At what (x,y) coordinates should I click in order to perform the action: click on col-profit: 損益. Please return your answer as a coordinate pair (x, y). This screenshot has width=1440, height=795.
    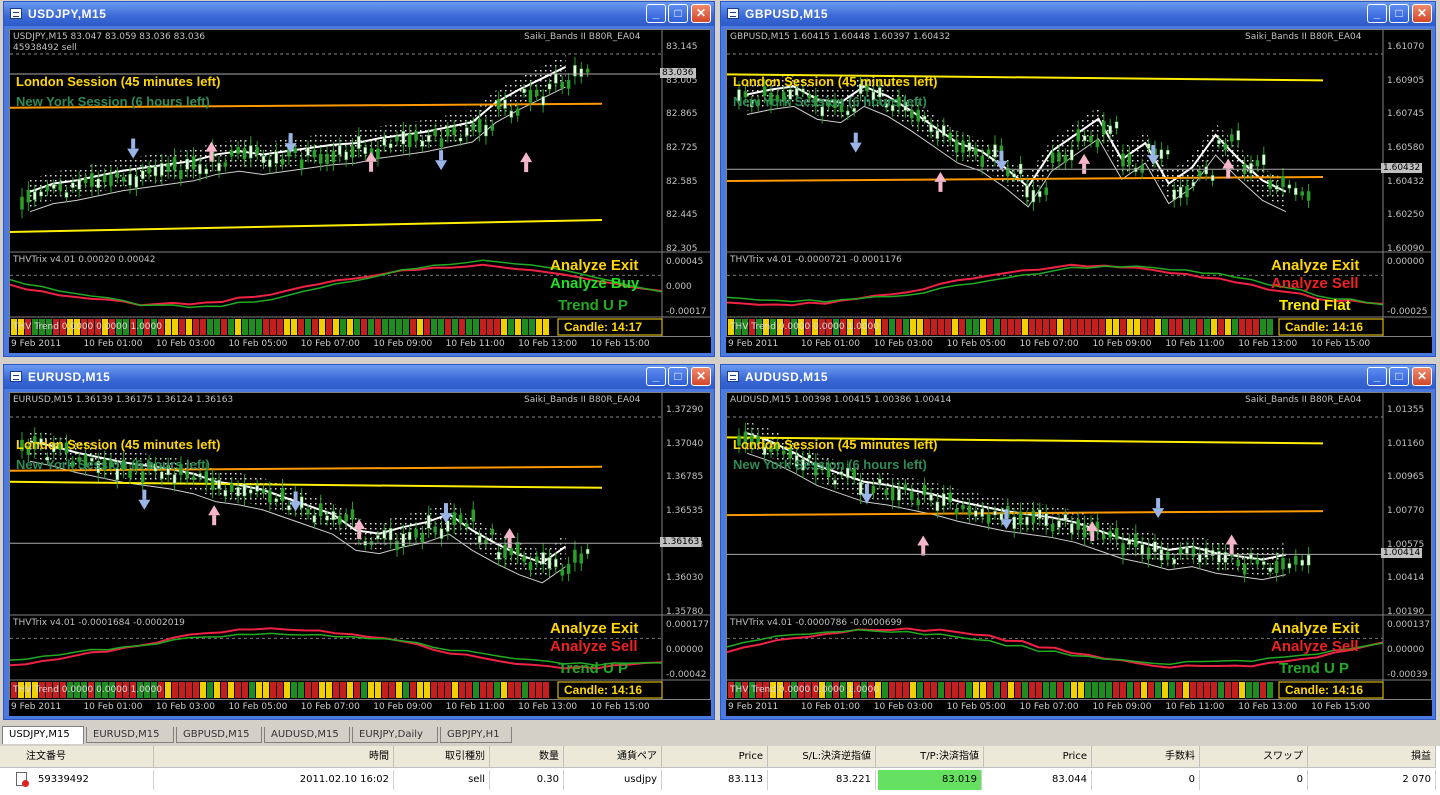
    Looking at the image, I should click on (1372, 757).